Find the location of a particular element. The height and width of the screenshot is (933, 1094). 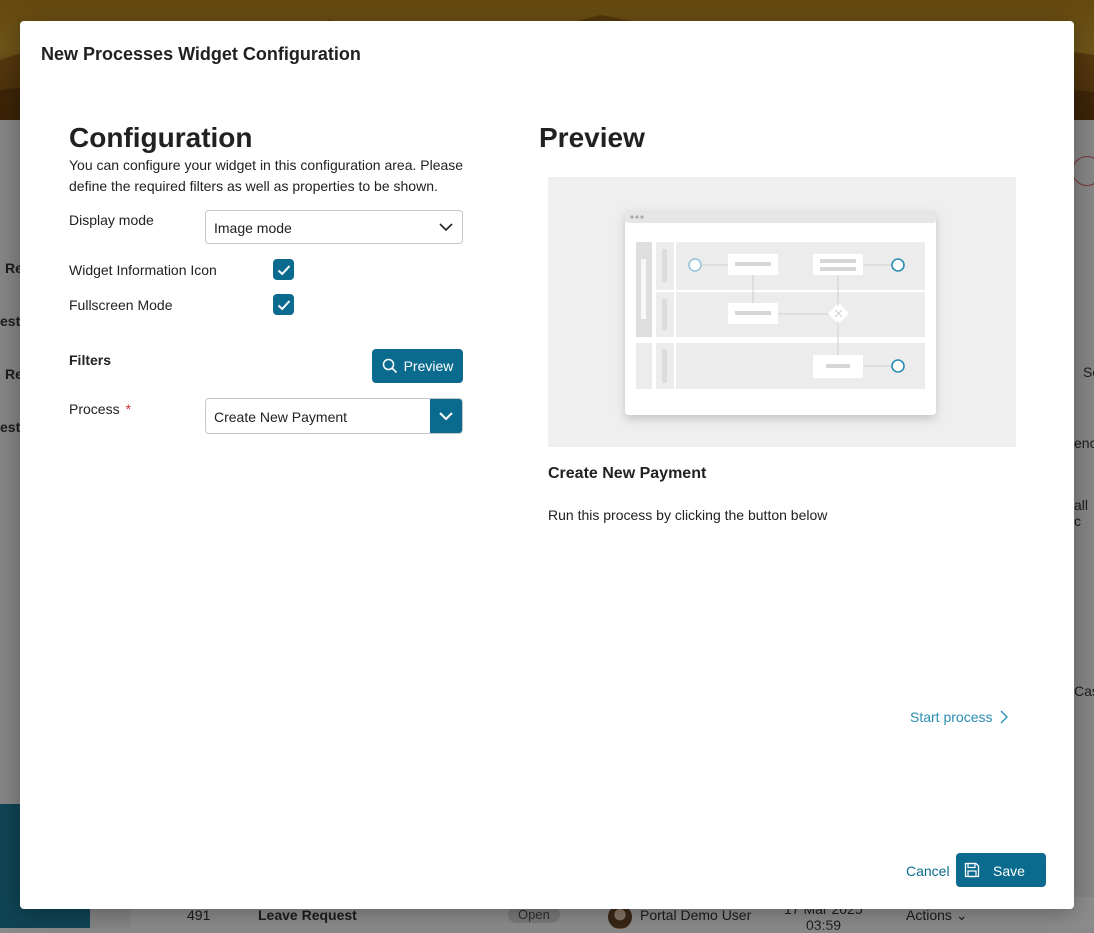

process-label-text: Process is located at coordinates (94, 409).